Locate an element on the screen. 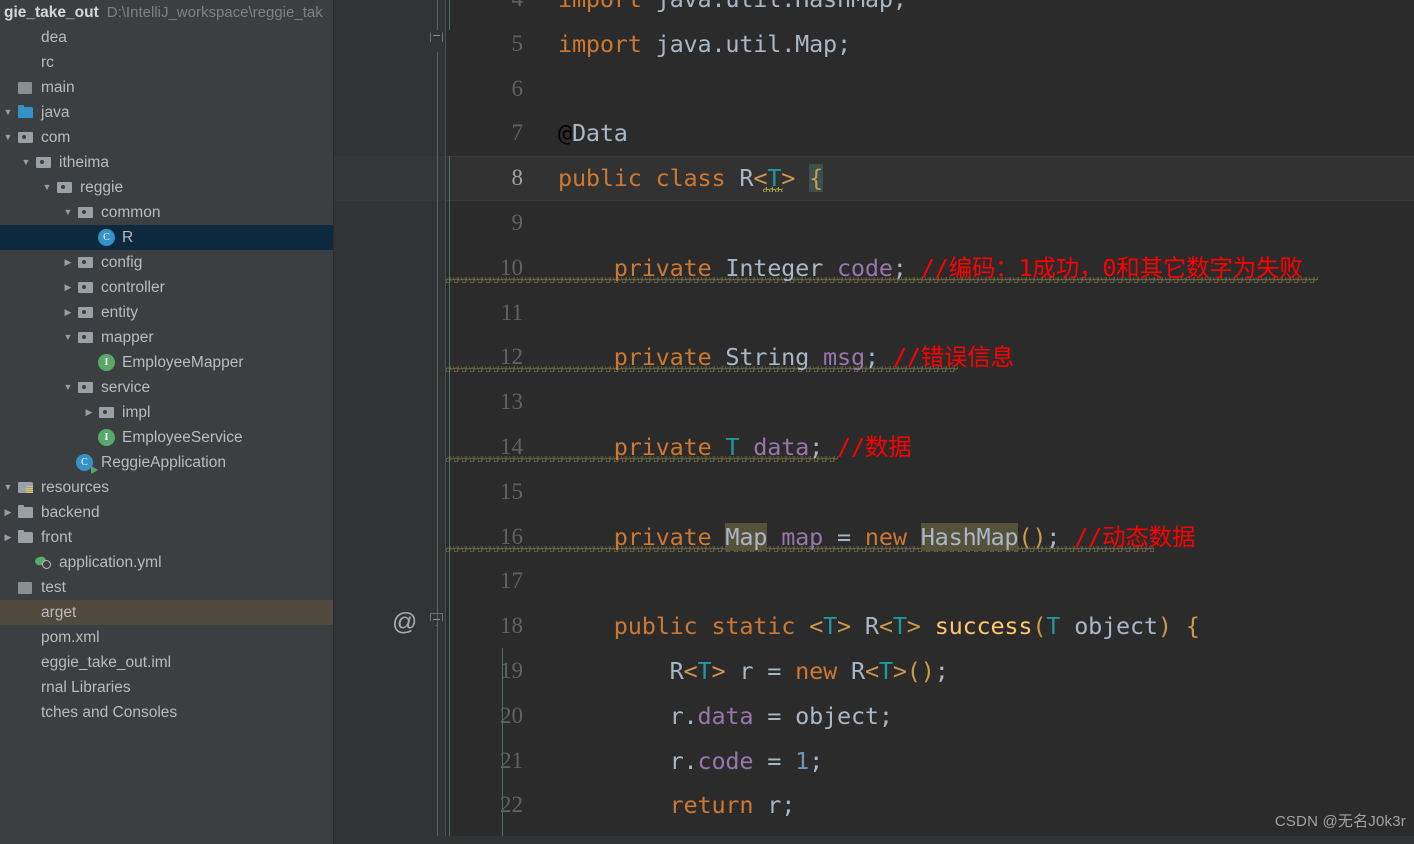 The image size is (1414, 844). pkg-icon is located at coordinates (86, 337).